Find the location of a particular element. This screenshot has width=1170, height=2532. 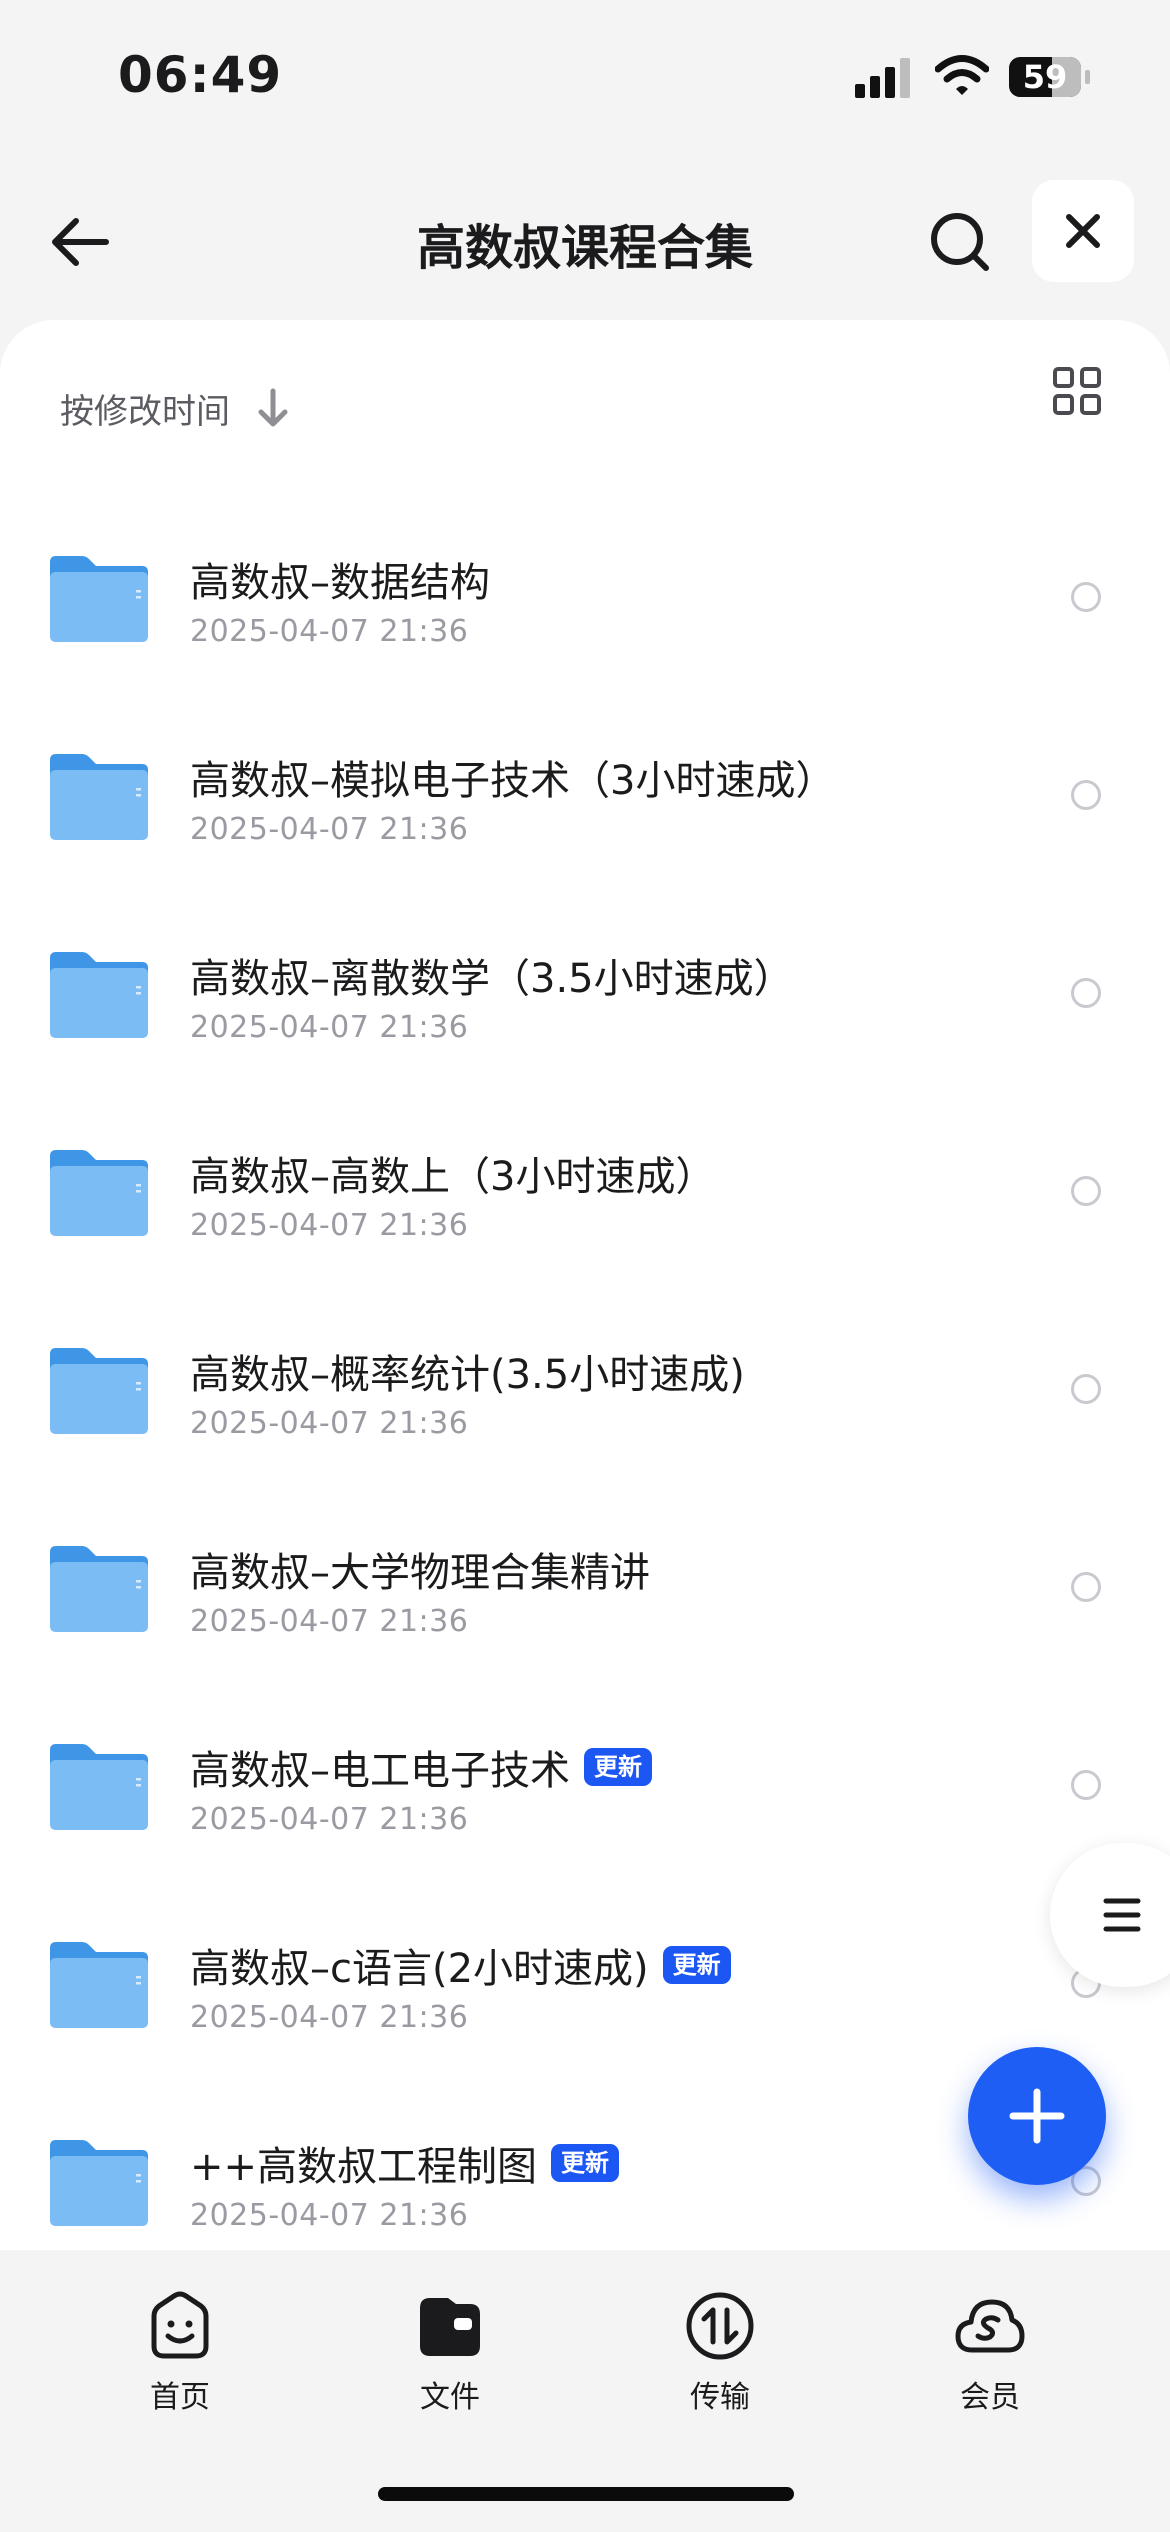

tab-home: 首页 is located at coordinates (180, 2360).